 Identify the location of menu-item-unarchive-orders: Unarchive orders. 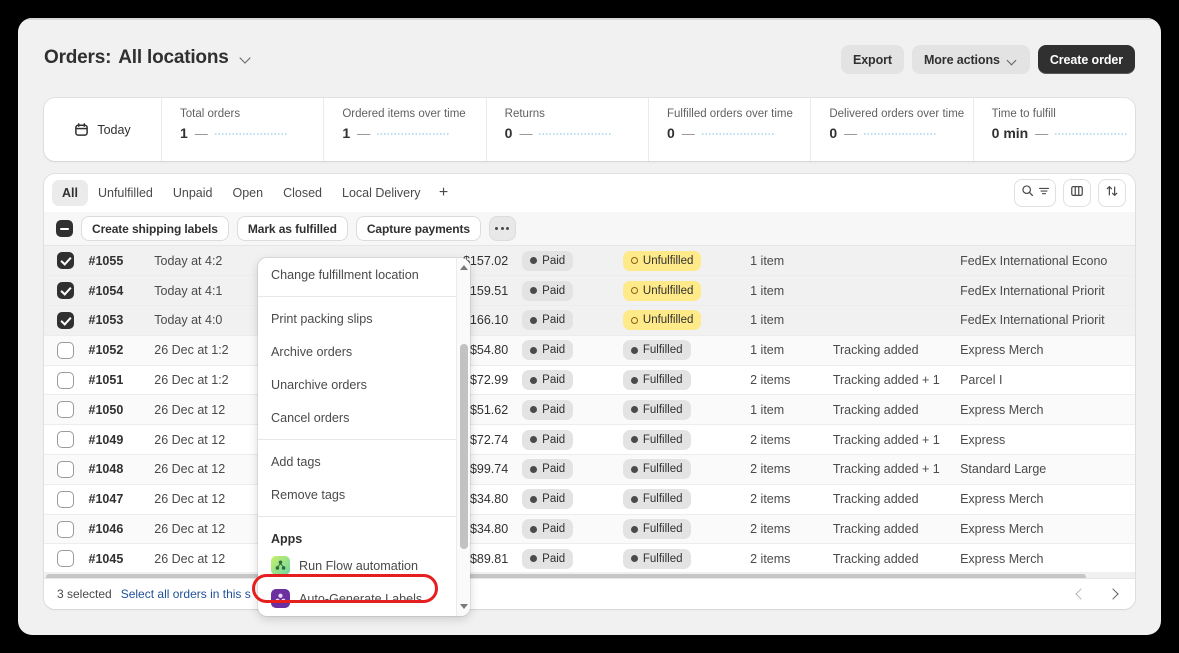
(357, 384).